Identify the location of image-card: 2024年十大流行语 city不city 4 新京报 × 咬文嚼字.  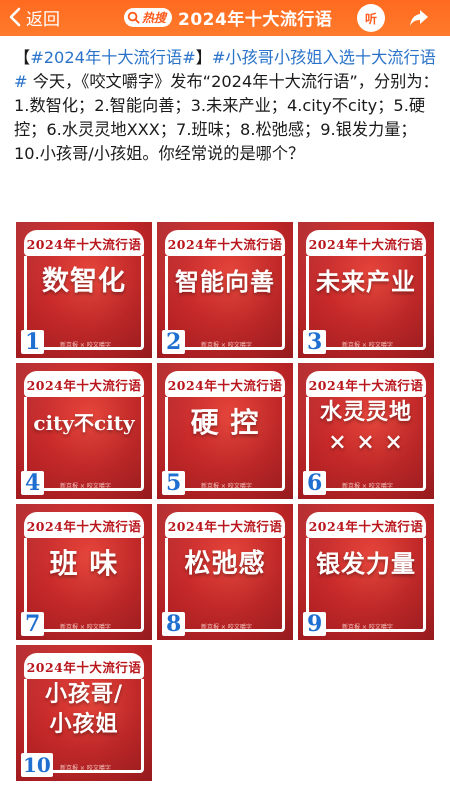
(84, 431).